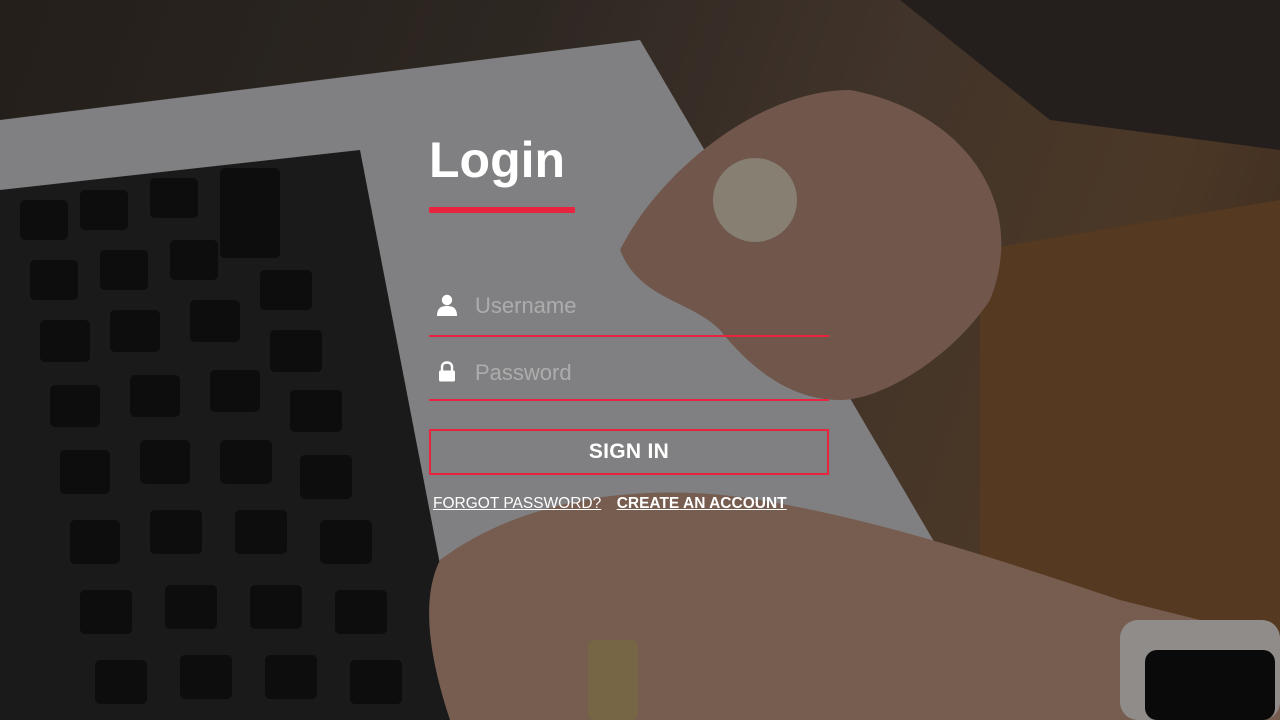  What do you see at coordinates (447, 371) in the screenshot?
I see `lock-icon` at bounding box center [447, 371].